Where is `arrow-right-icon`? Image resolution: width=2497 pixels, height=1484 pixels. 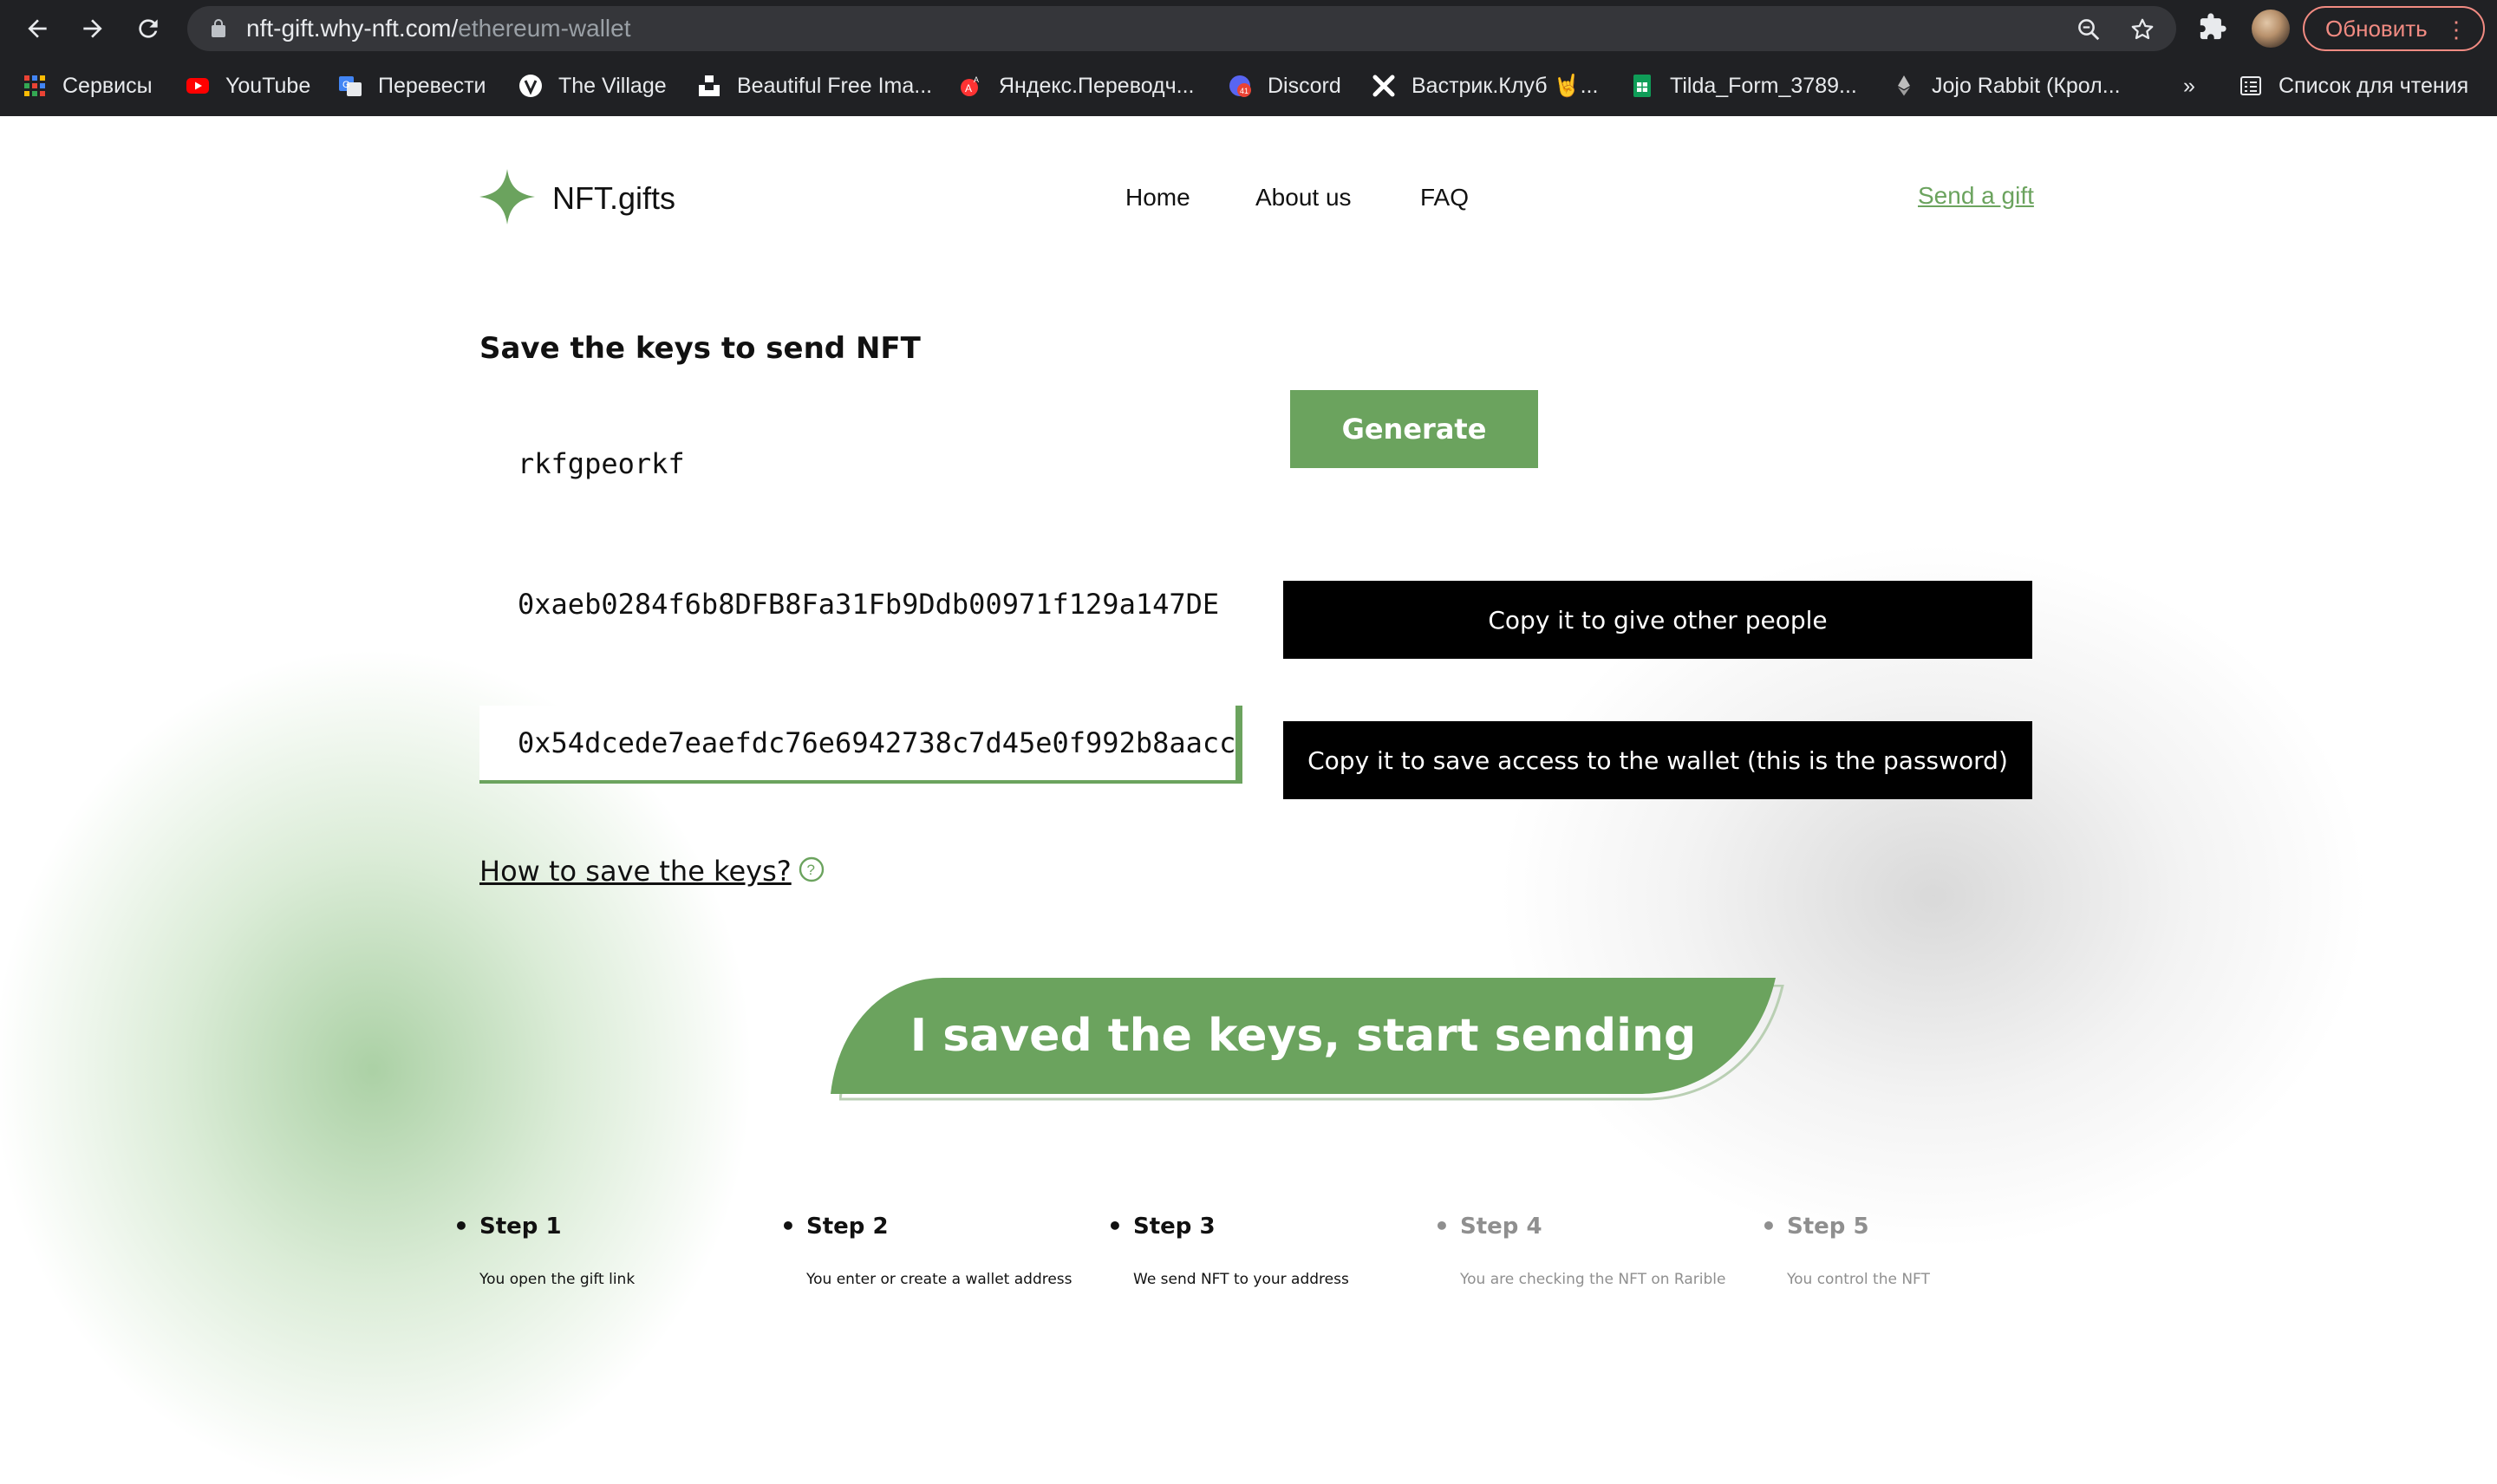 arrow-right-icon is located at coordinates (92, 28).